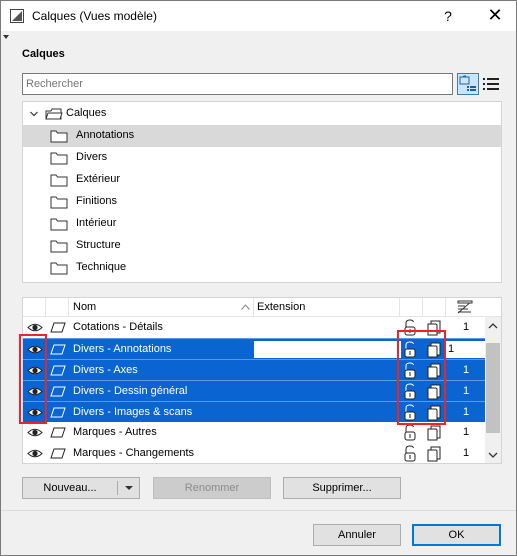 This screenshot has width=517, height=556. I want to click on extension-field, so click(327, 349).